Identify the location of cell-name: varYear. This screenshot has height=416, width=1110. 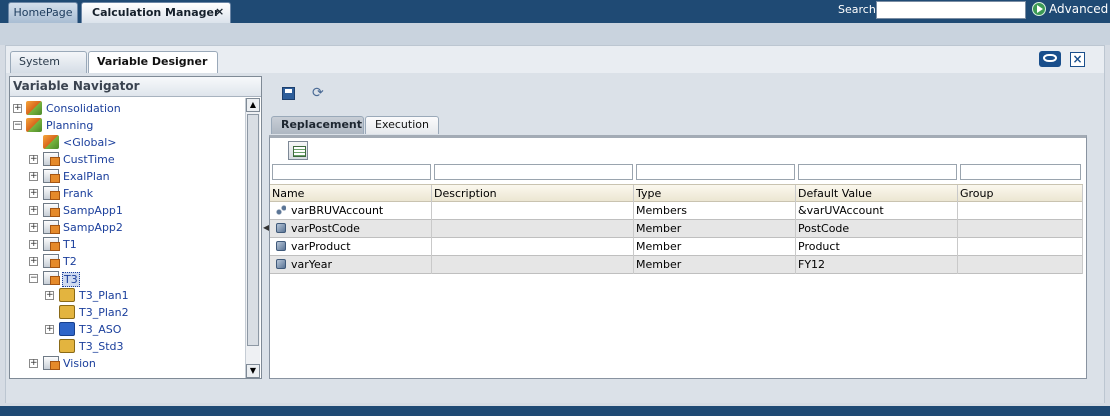
(351, 265).